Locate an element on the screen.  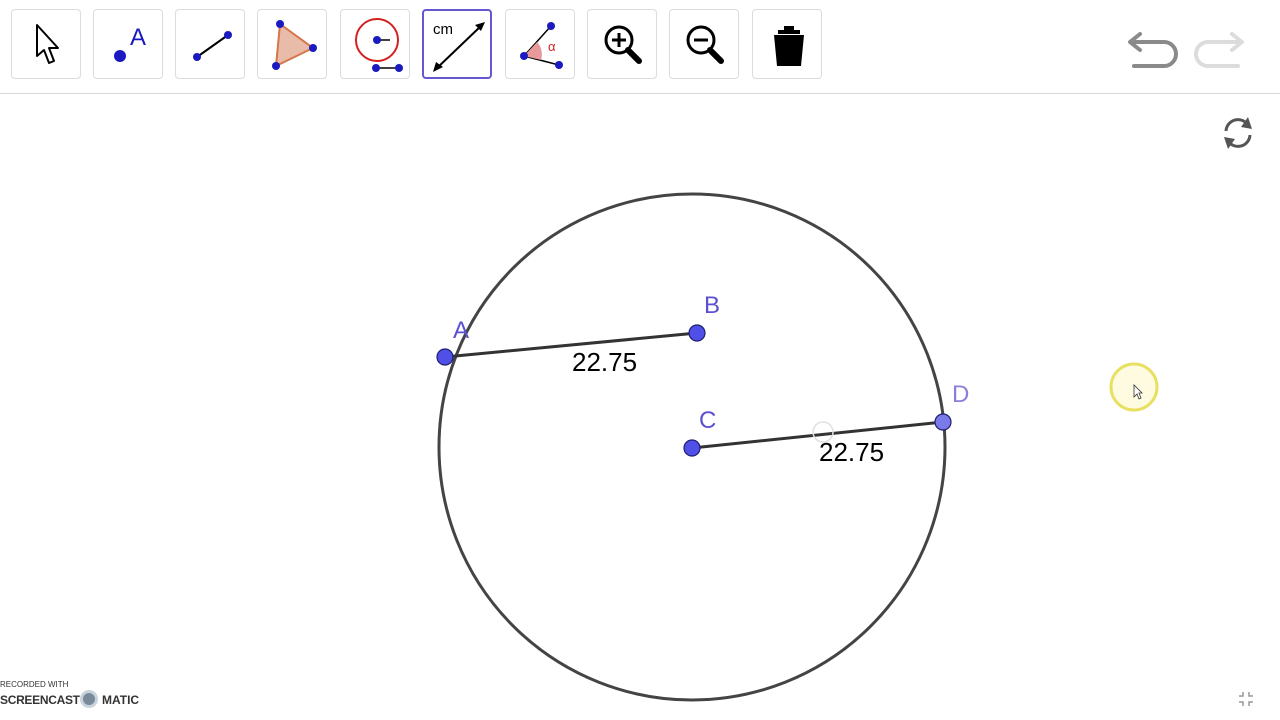
polygon-icon is located at coordinates (294, 45).